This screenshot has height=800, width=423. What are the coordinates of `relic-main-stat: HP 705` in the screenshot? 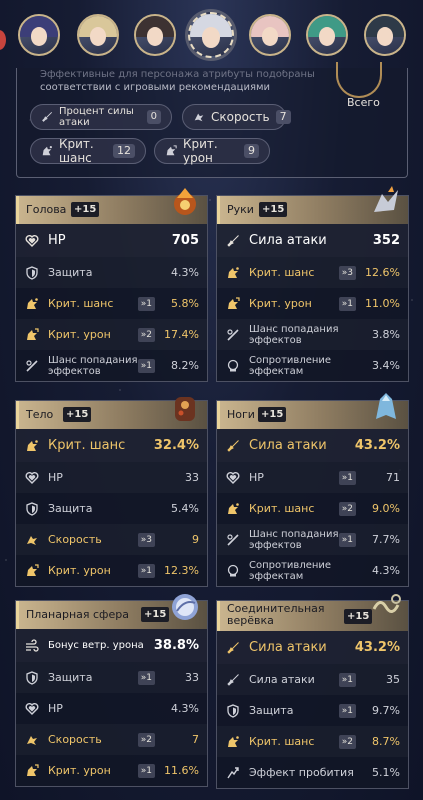 It's located at (111, 240).